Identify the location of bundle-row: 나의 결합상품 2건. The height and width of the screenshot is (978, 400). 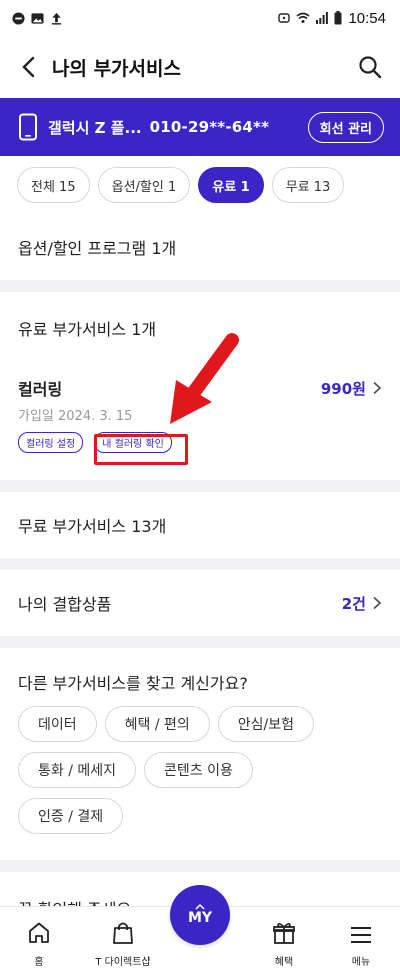
(200, 603).